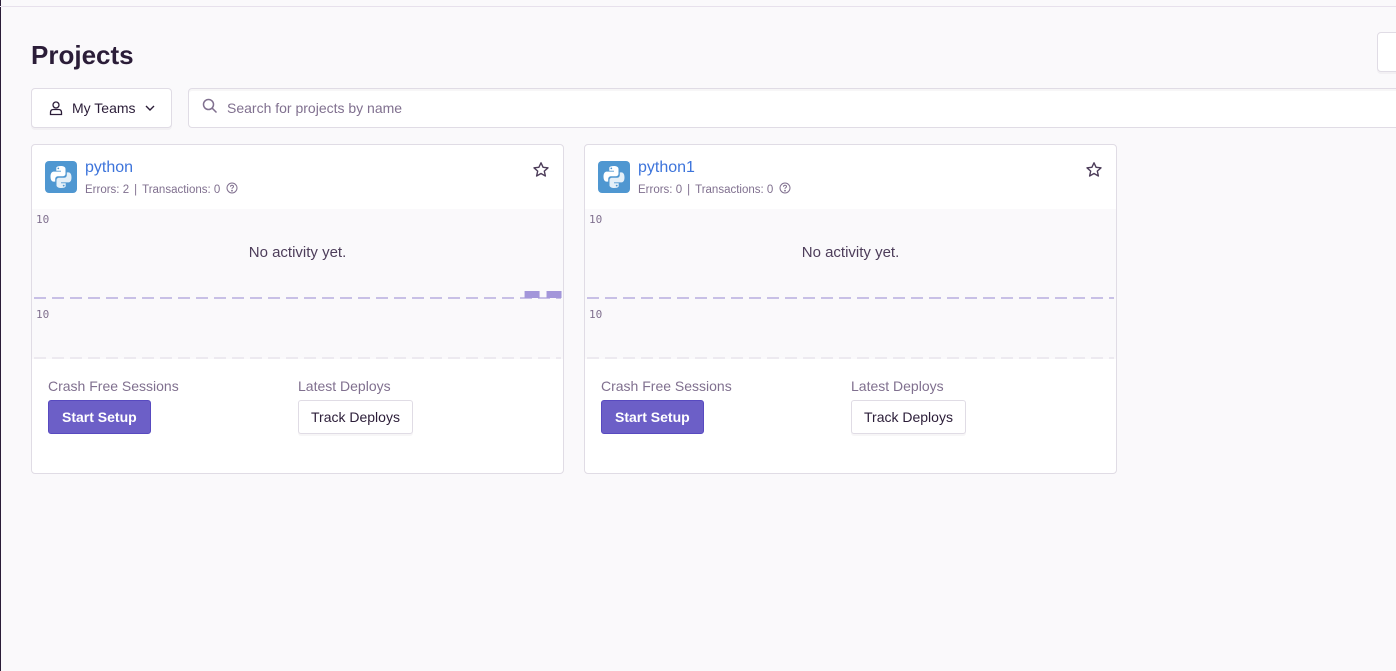 This screenshot has width=1396, height=671. Describe the element at coordinates (210, 108) in the screenshot. I see `search-icon` at that location.